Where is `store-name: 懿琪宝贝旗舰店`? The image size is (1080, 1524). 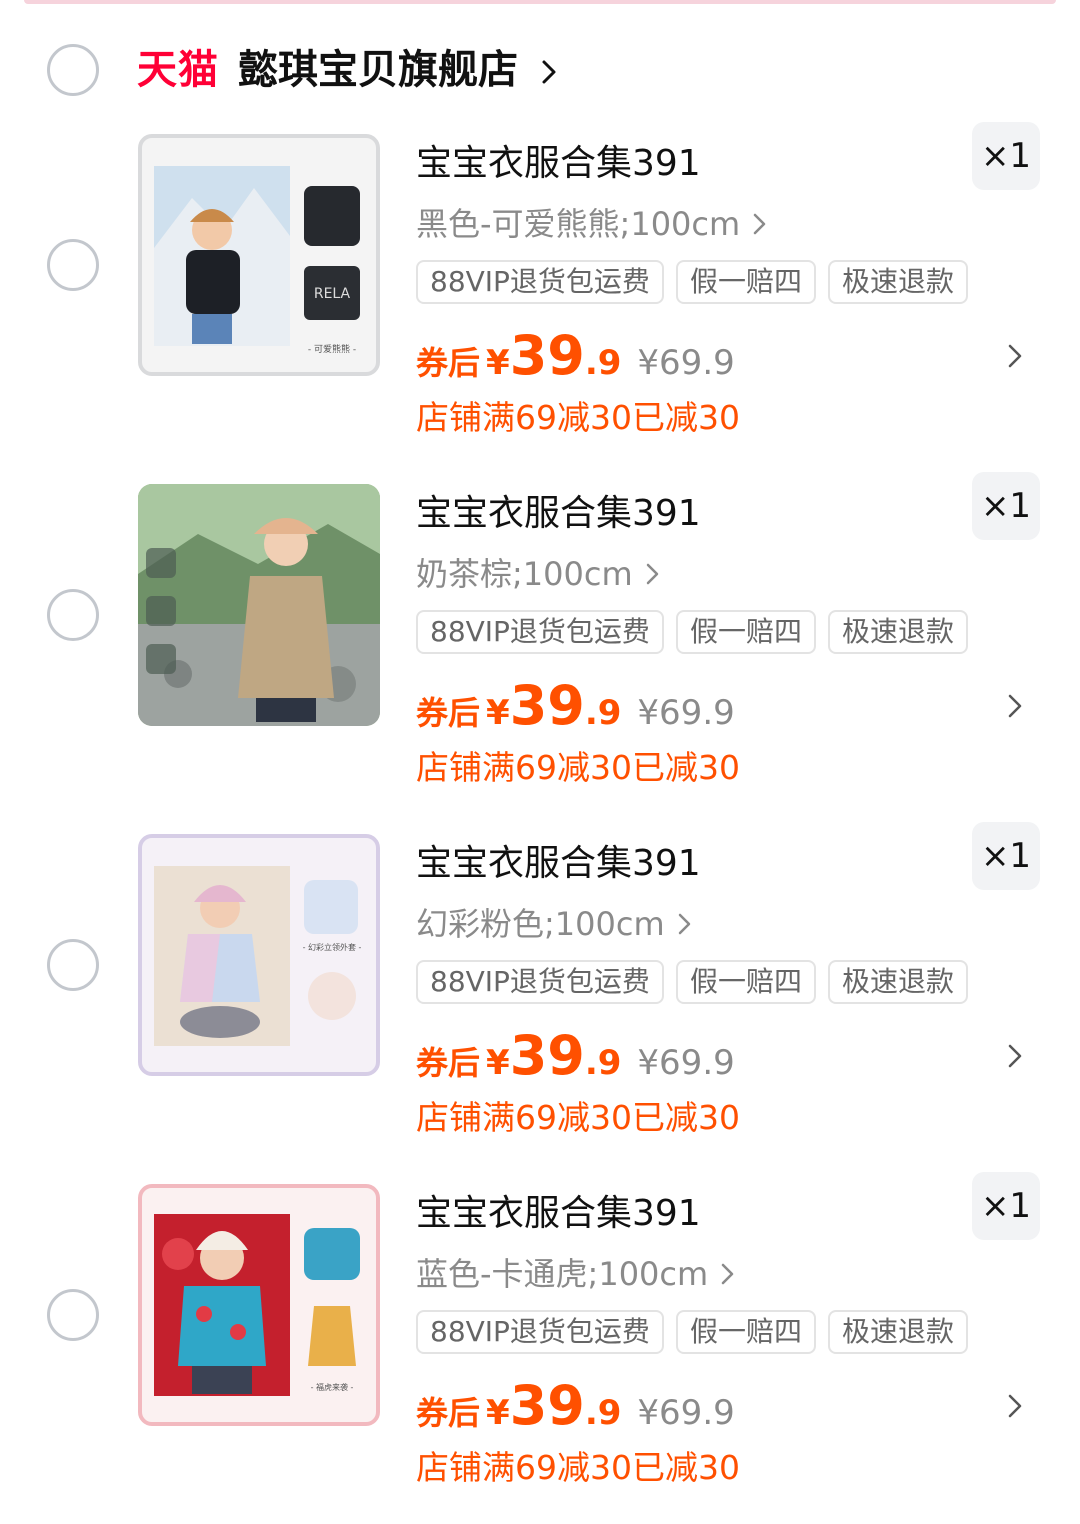
store-name: 懿琪宝贝旗舰店 is located at coordinates (378, 70).